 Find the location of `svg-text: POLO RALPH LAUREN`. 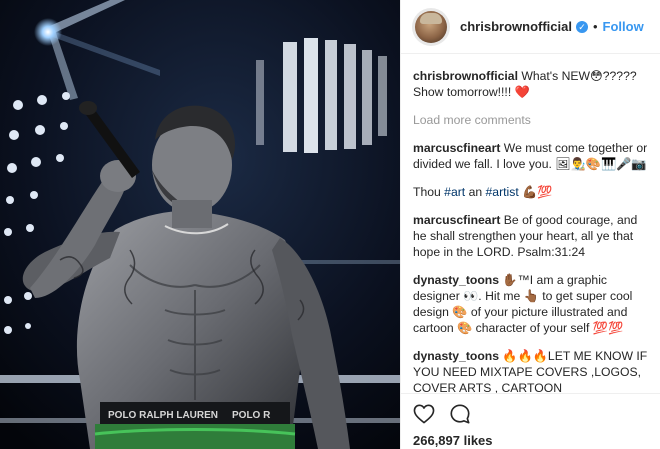

svg-text: POLO RALPH LAUREN is located at coordinates (163, 415).